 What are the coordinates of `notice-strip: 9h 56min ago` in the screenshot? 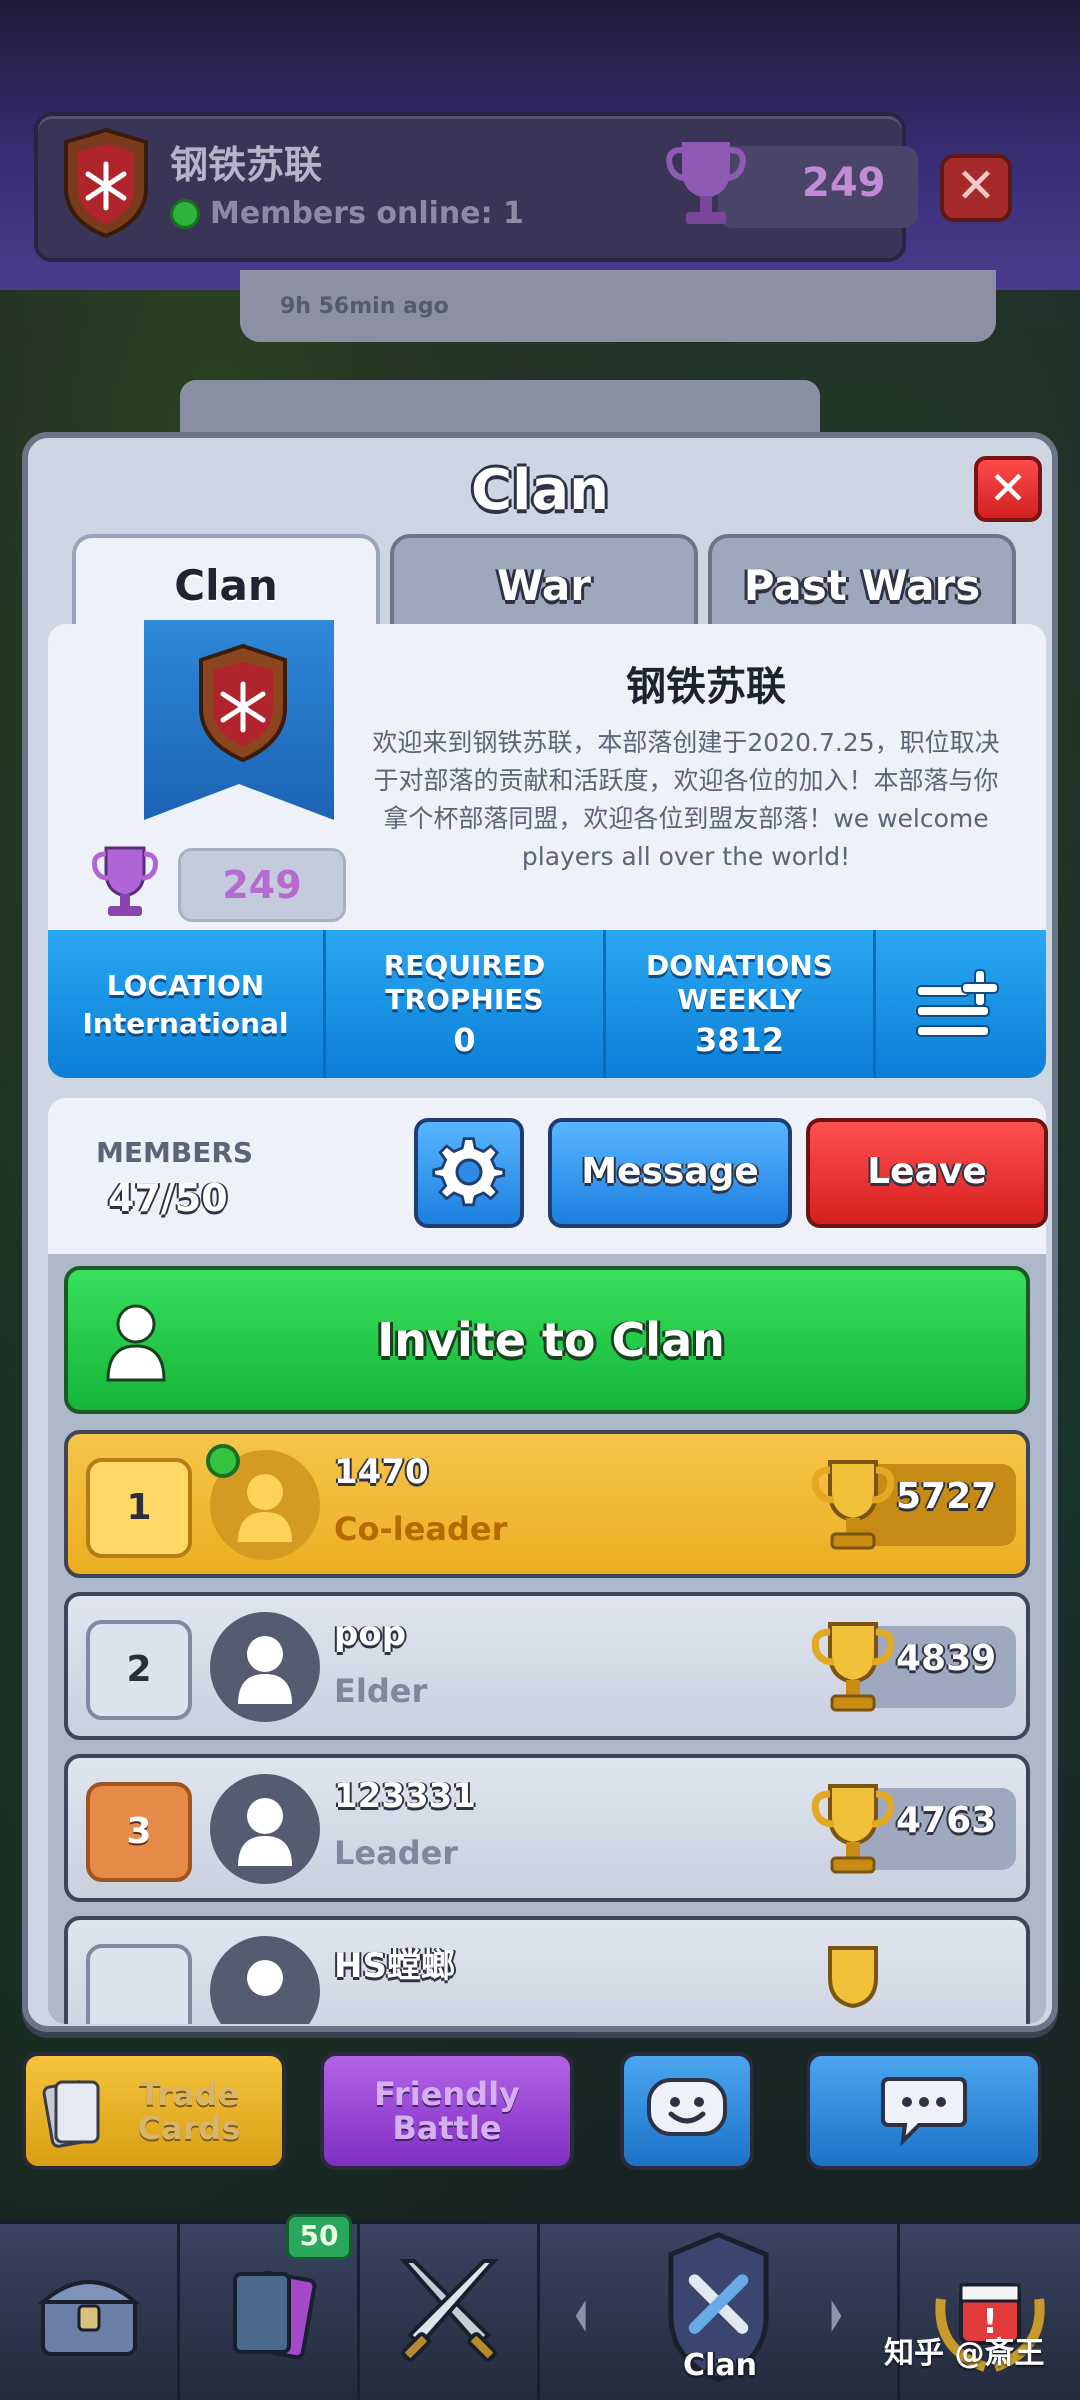 It's located at (618, 306).